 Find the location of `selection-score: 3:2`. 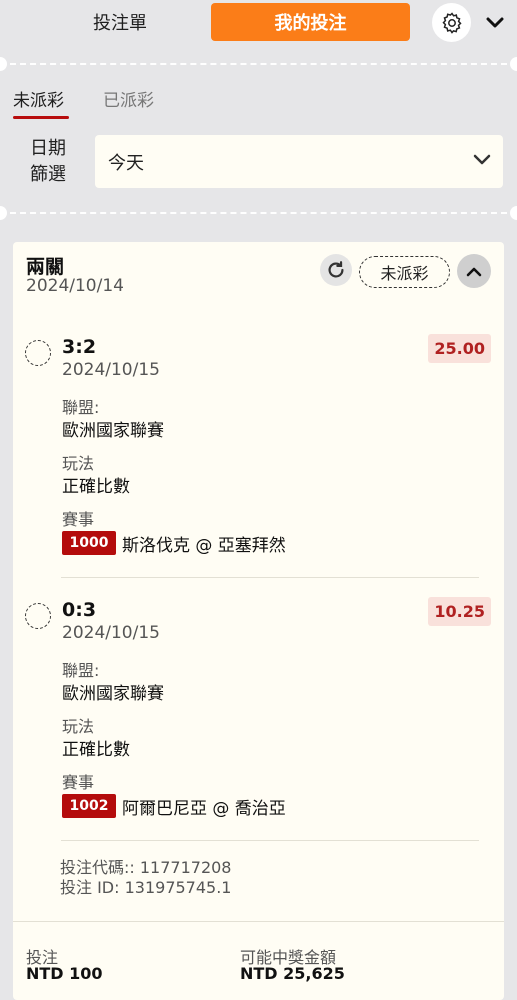

selection-score: 3:2 is located at coordinates (79, 347).